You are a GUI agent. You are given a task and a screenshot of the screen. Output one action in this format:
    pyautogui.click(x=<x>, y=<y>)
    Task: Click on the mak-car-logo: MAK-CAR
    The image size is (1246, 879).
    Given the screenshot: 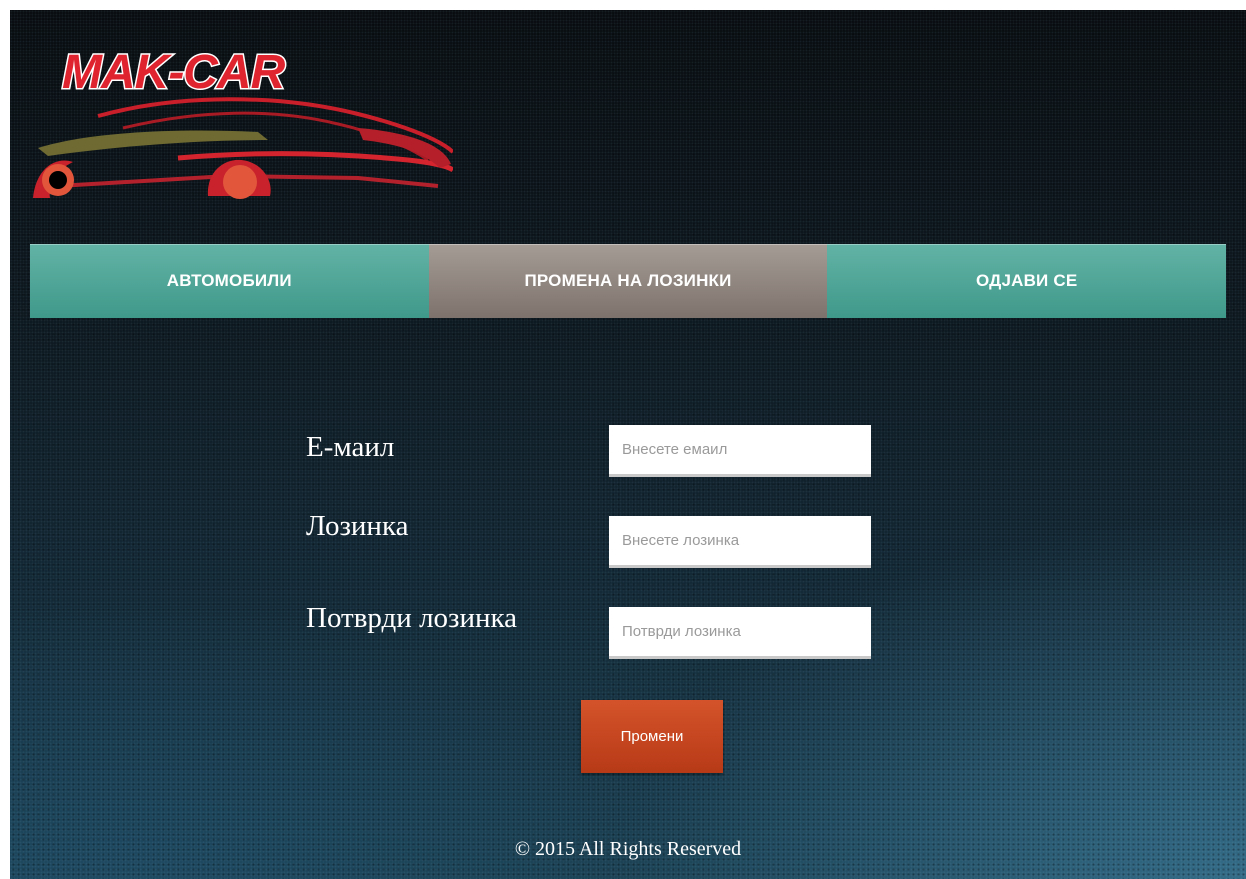 What is the action you would take?
    pyautogui.click(x=241, y=121)
    